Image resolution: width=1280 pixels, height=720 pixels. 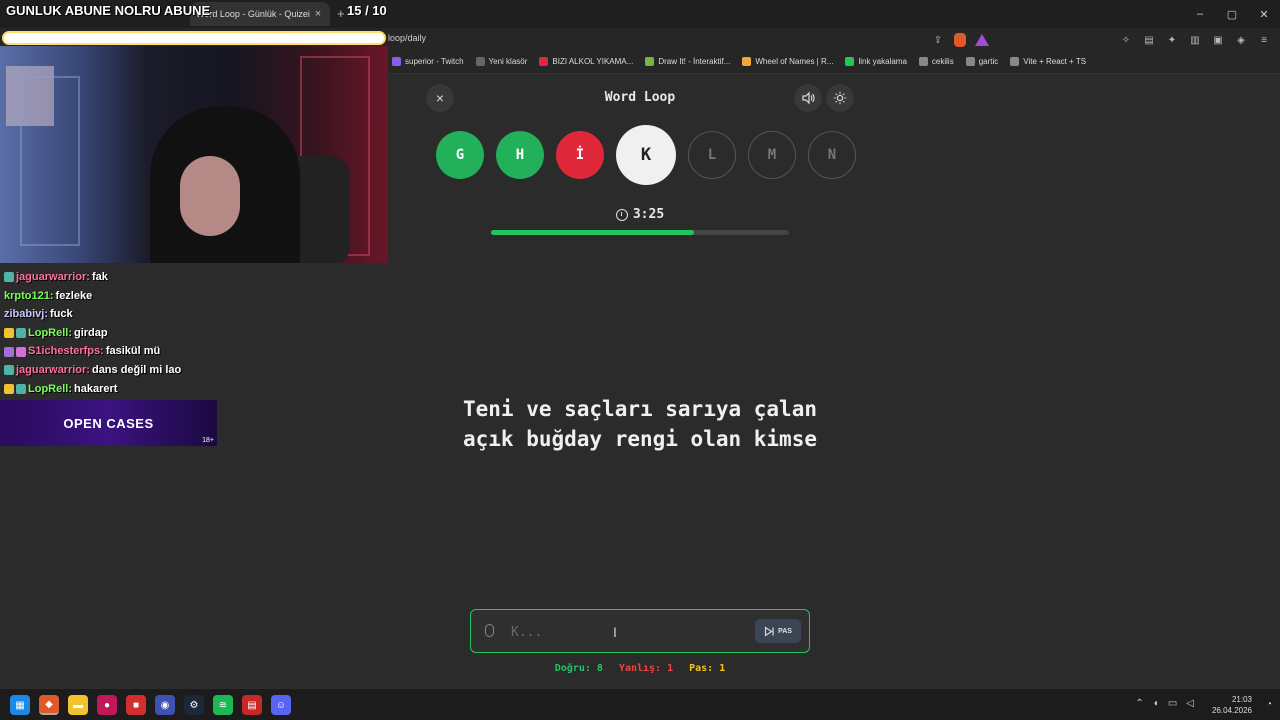 I want to click on bookmark-item: Yeni klasör, so click(x=501, y=61).